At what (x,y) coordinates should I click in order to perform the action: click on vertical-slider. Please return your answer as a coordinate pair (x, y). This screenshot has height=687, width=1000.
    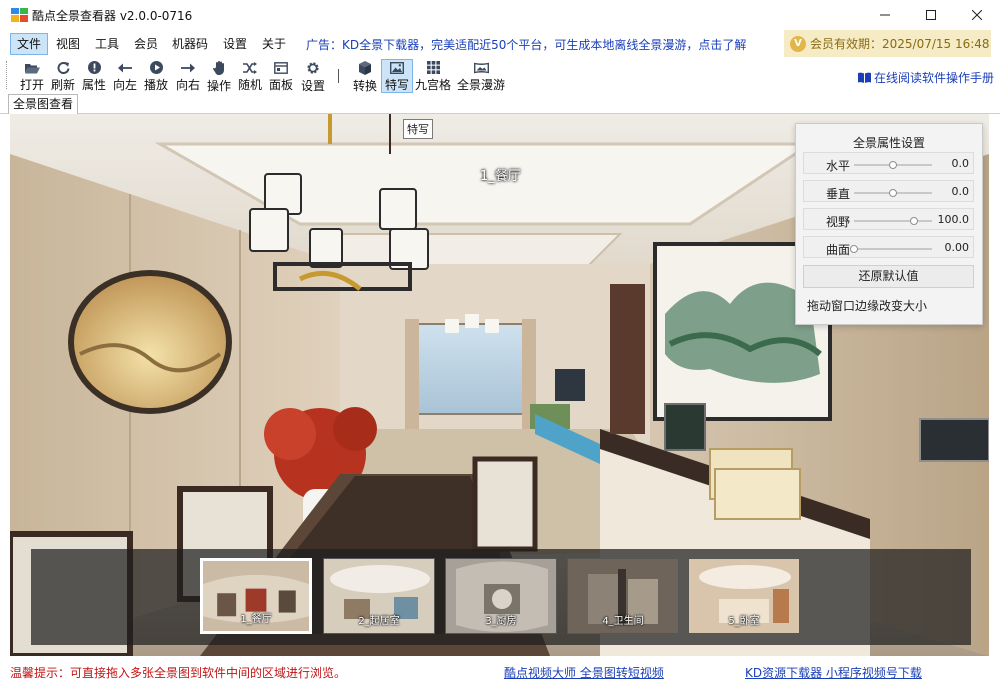
    Looking at the image, I should click on (893, 193).